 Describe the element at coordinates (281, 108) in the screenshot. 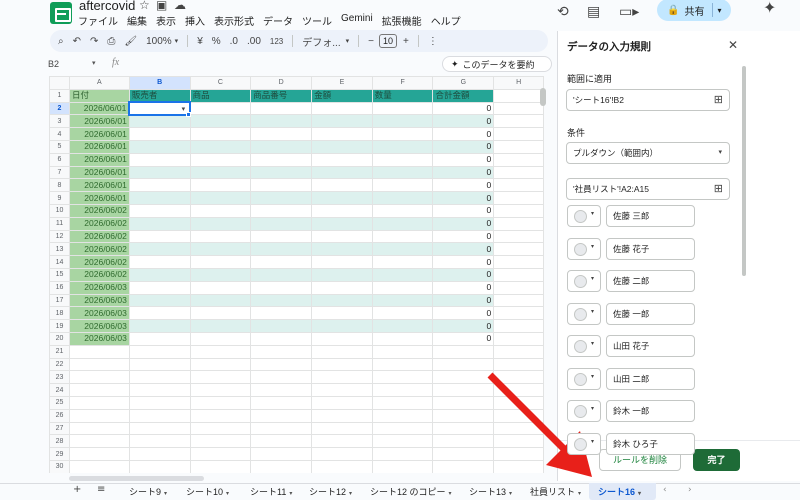

I see `cell-d2` at that location.